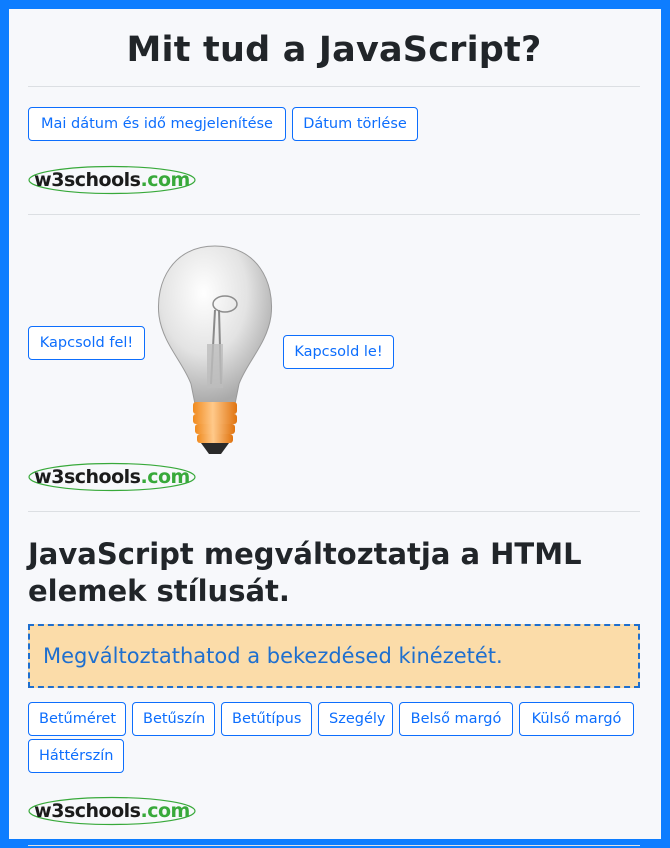 This screenshot has width=670, height=848. Describe the element at coordinates (77, 719) in the screenshot. I see `font-size-button: Betűméret` at that location.